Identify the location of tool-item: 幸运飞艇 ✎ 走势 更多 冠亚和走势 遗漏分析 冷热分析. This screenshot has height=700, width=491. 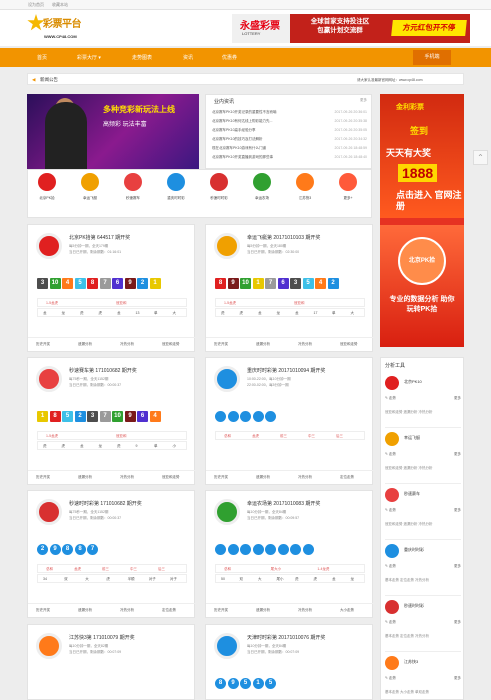
(423, 456).